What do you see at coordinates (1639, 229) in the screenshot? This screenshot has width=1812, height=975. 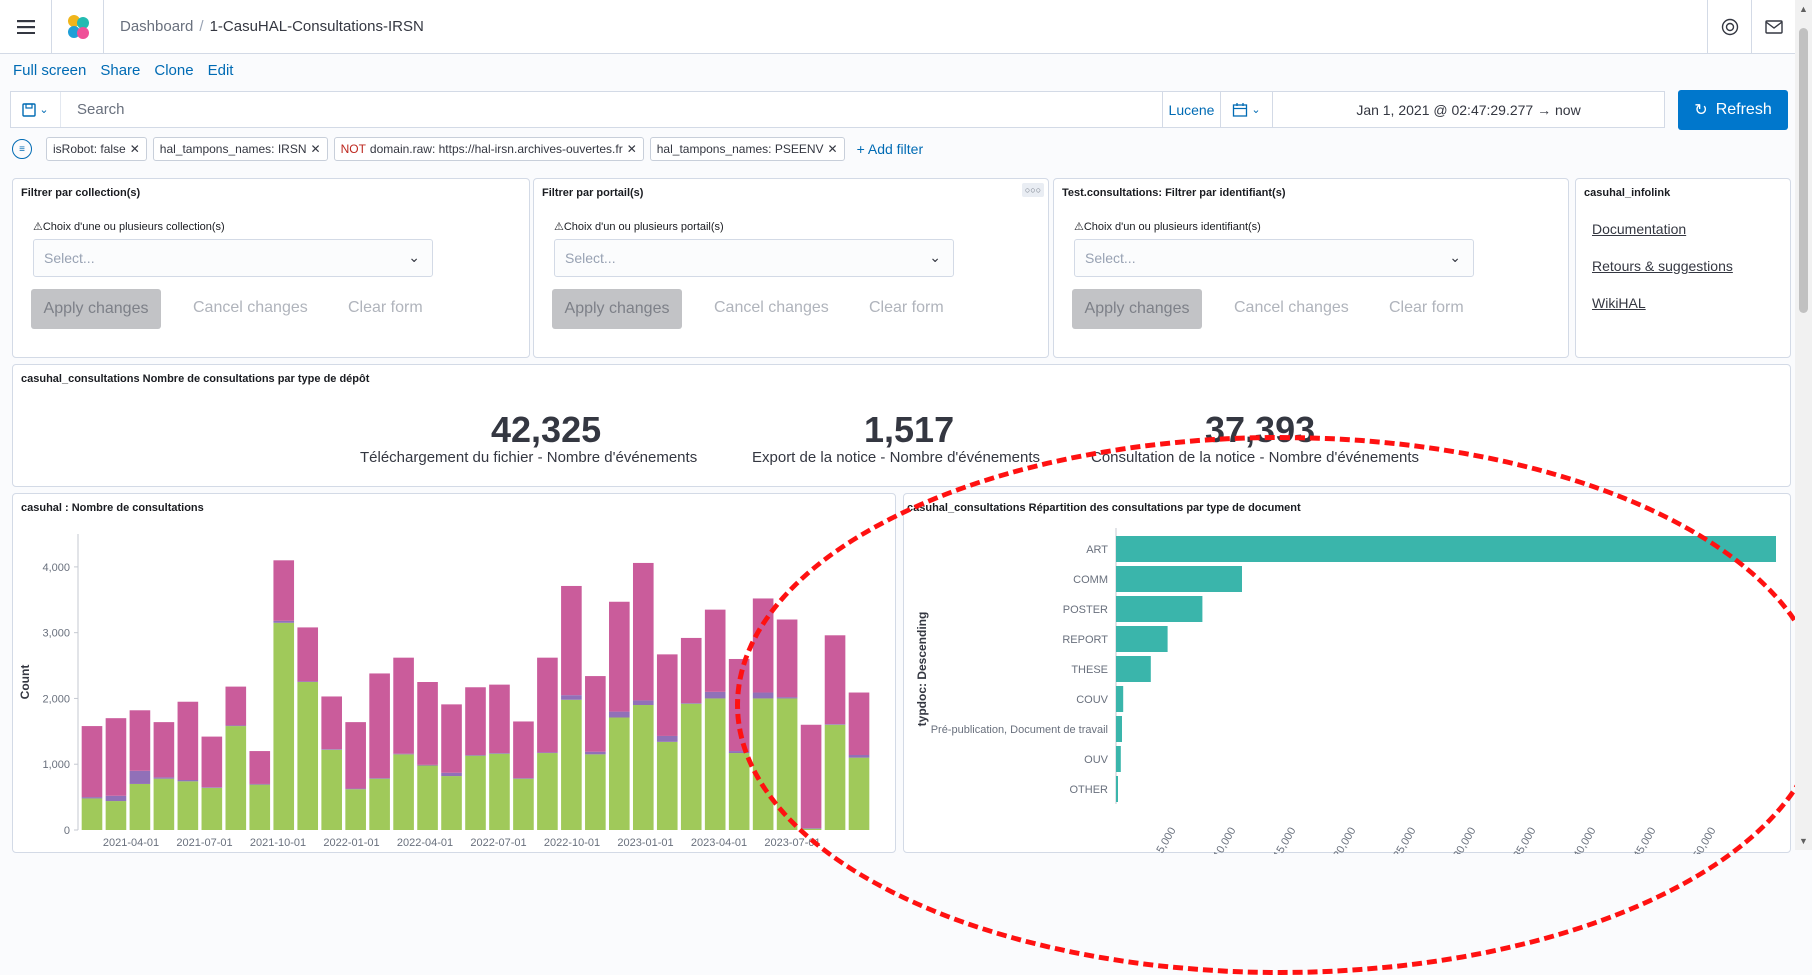 I see `documentation-link: Documentation` at bounding box center [1639, 229].